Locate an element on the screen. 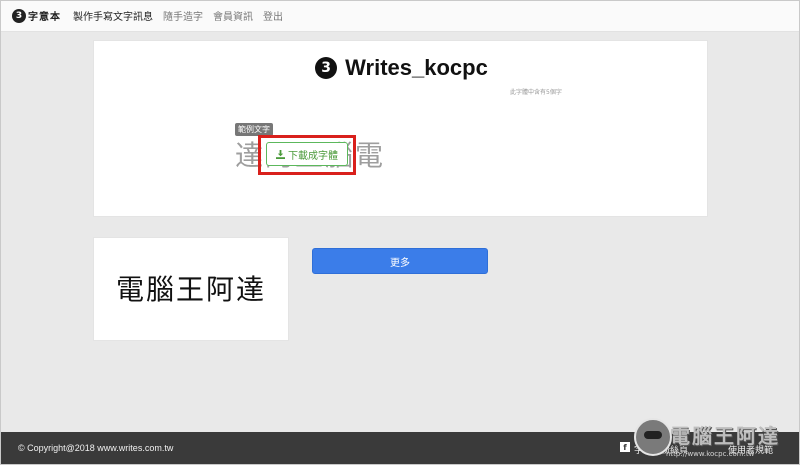 This screenshot has width=800, height=465. nav-link-create-font: 隨手造字 is located at coordinates (183, 15).